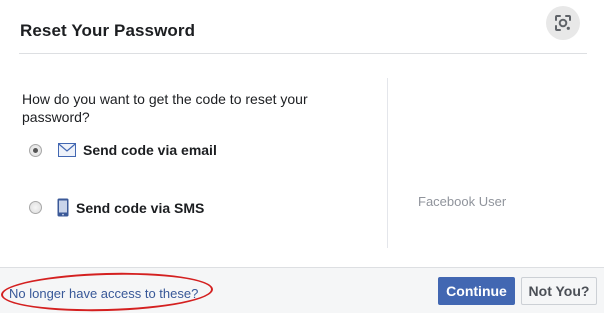 Image resolution: width=604 pixels, height=313 pixels. I want to click on sms-option-label: Send code via SMS, so click(140, 207).